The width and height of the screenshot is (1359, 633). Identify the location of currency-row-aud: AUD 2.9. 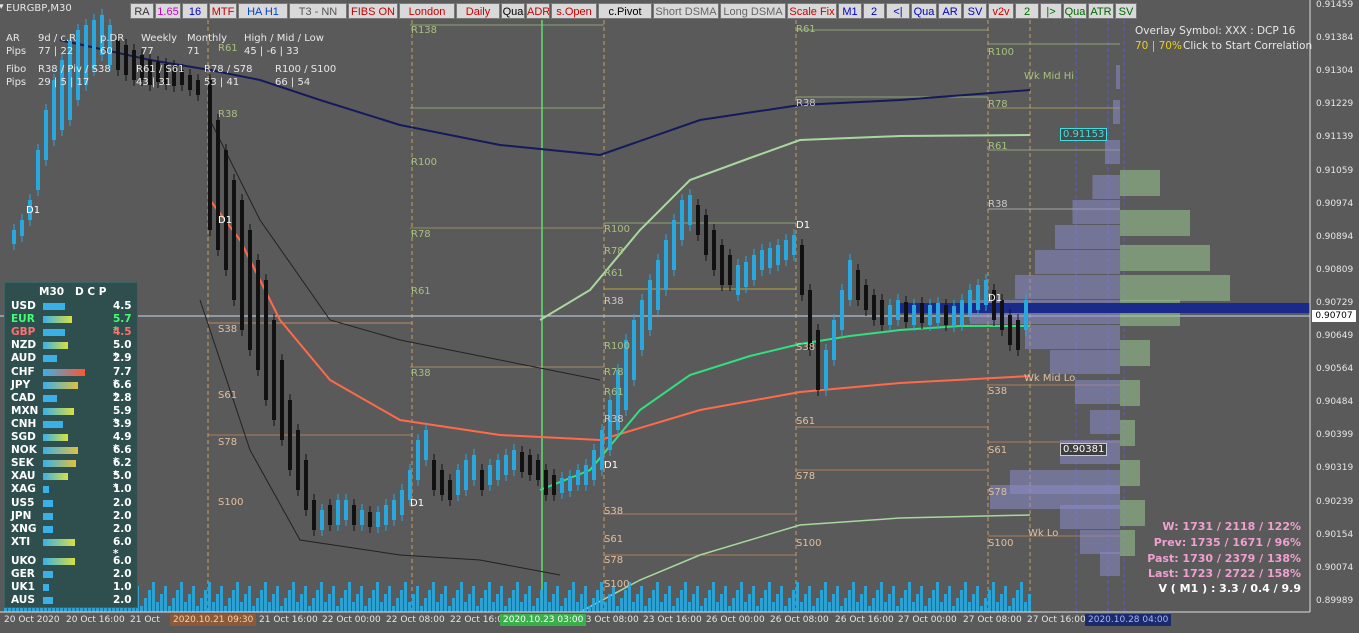
(72, 358).